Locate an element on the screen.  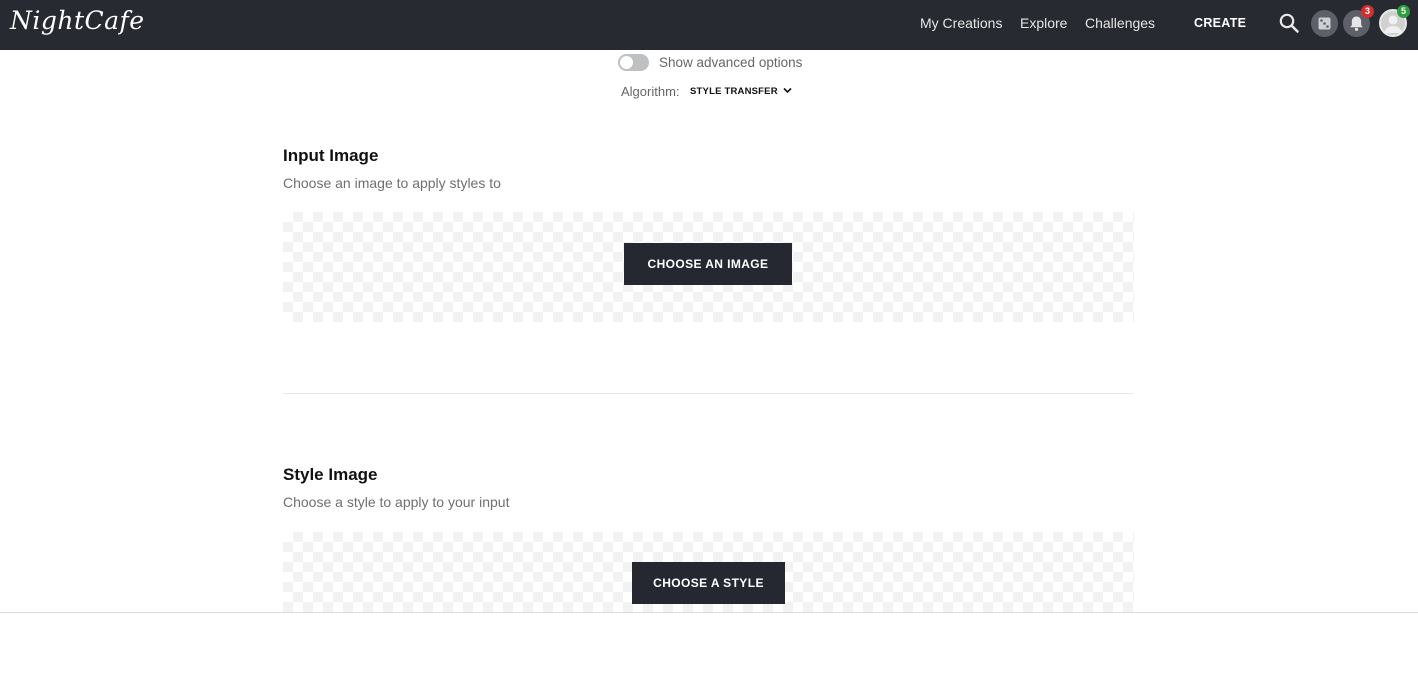
advanced-options-toggle is located at coordinates (633, 62).